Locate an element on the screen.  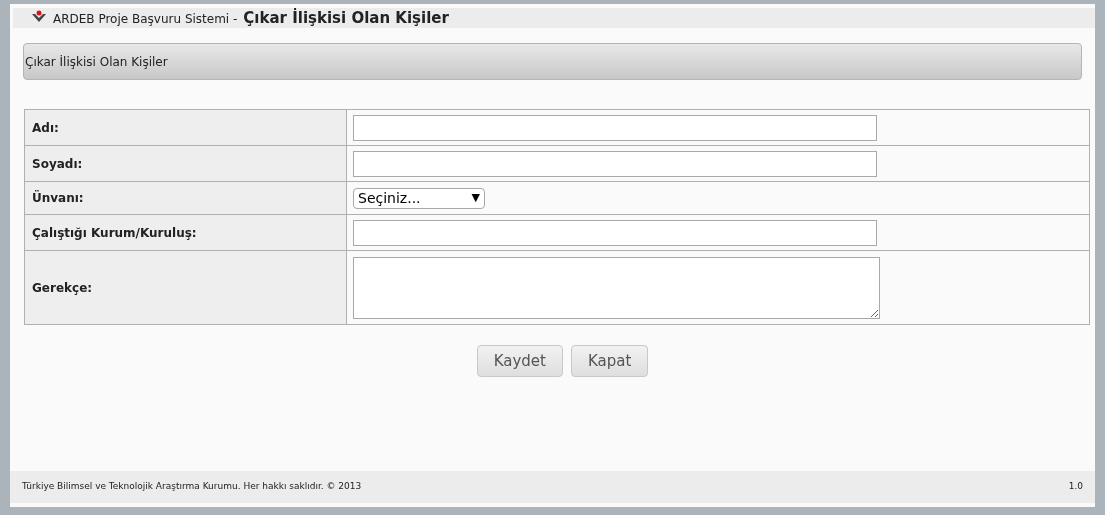
form-button: Kaydet is located at coordinates (519, 361).